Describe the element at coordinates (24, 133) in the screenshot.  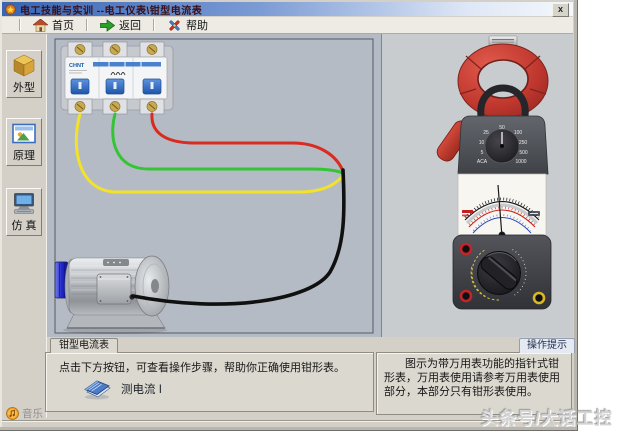
I see `diagram-icon` at that location.